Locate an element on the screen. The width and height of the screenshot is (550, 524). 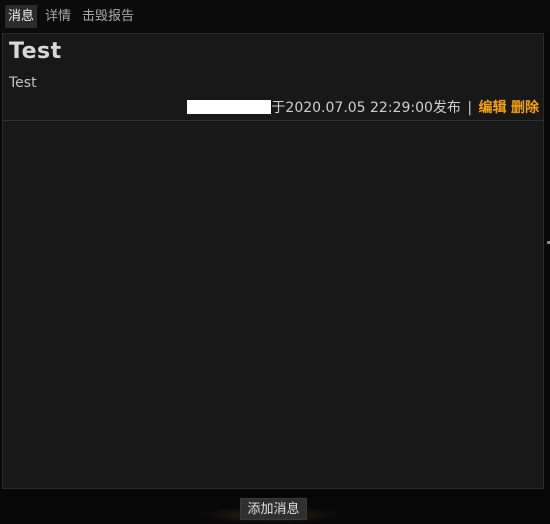
tab-details: 详情 is located at coordinates (58, 16).